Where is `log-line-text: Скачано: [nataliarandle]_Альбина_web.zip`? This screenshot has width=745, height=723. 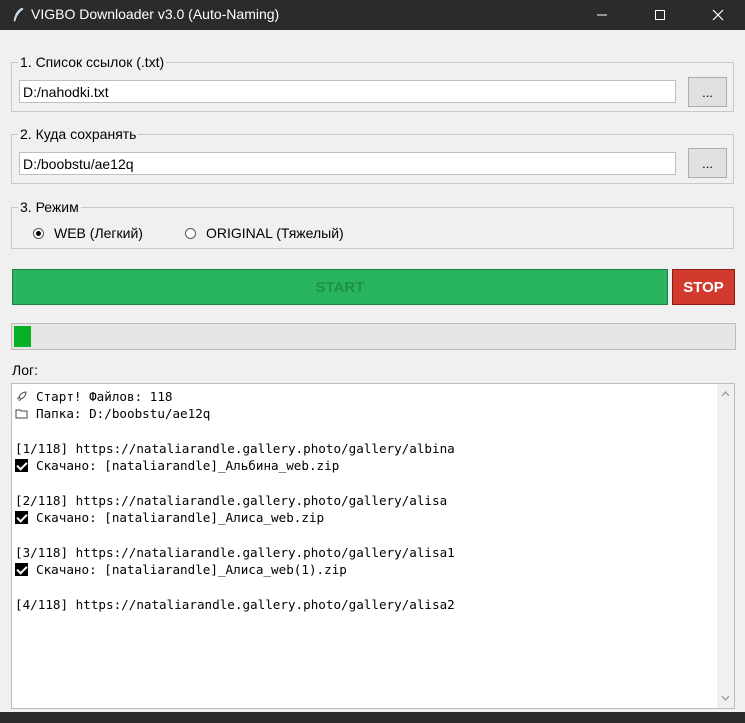 log-line-text: Скачано: [nataliarandle]_Альбина_web.zip is located at coordinates (188, 466).